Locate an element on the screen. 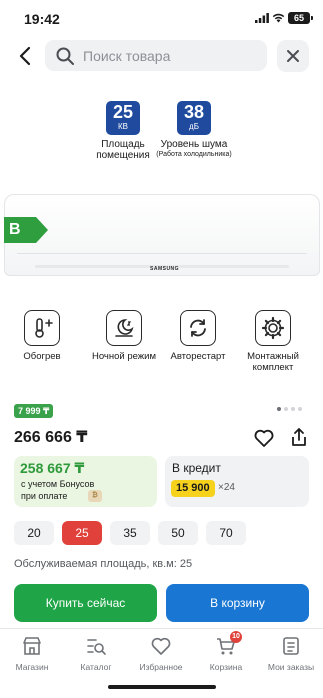 This screenshot has width=323, height=698. spec-area-unit: КВ is located at coordinates (123, 126).